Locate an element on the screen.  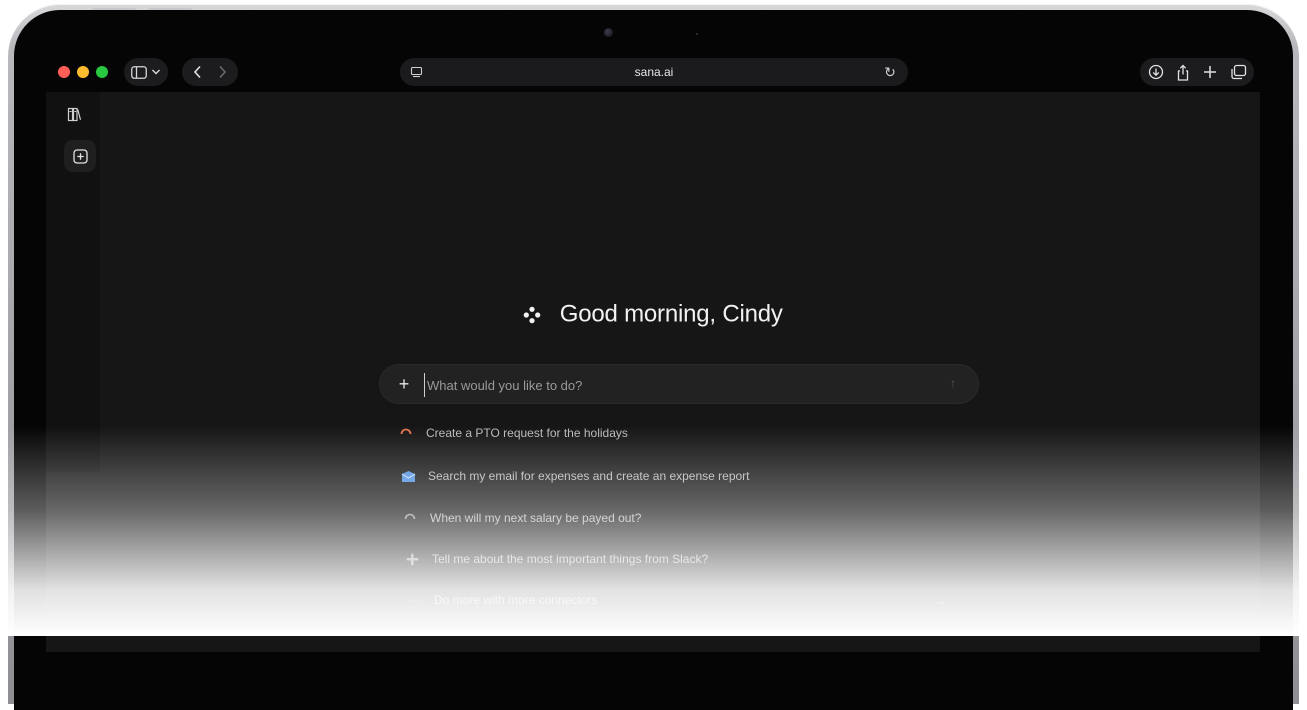
reload-icon: ↻ is located at coordinates (890, 72).